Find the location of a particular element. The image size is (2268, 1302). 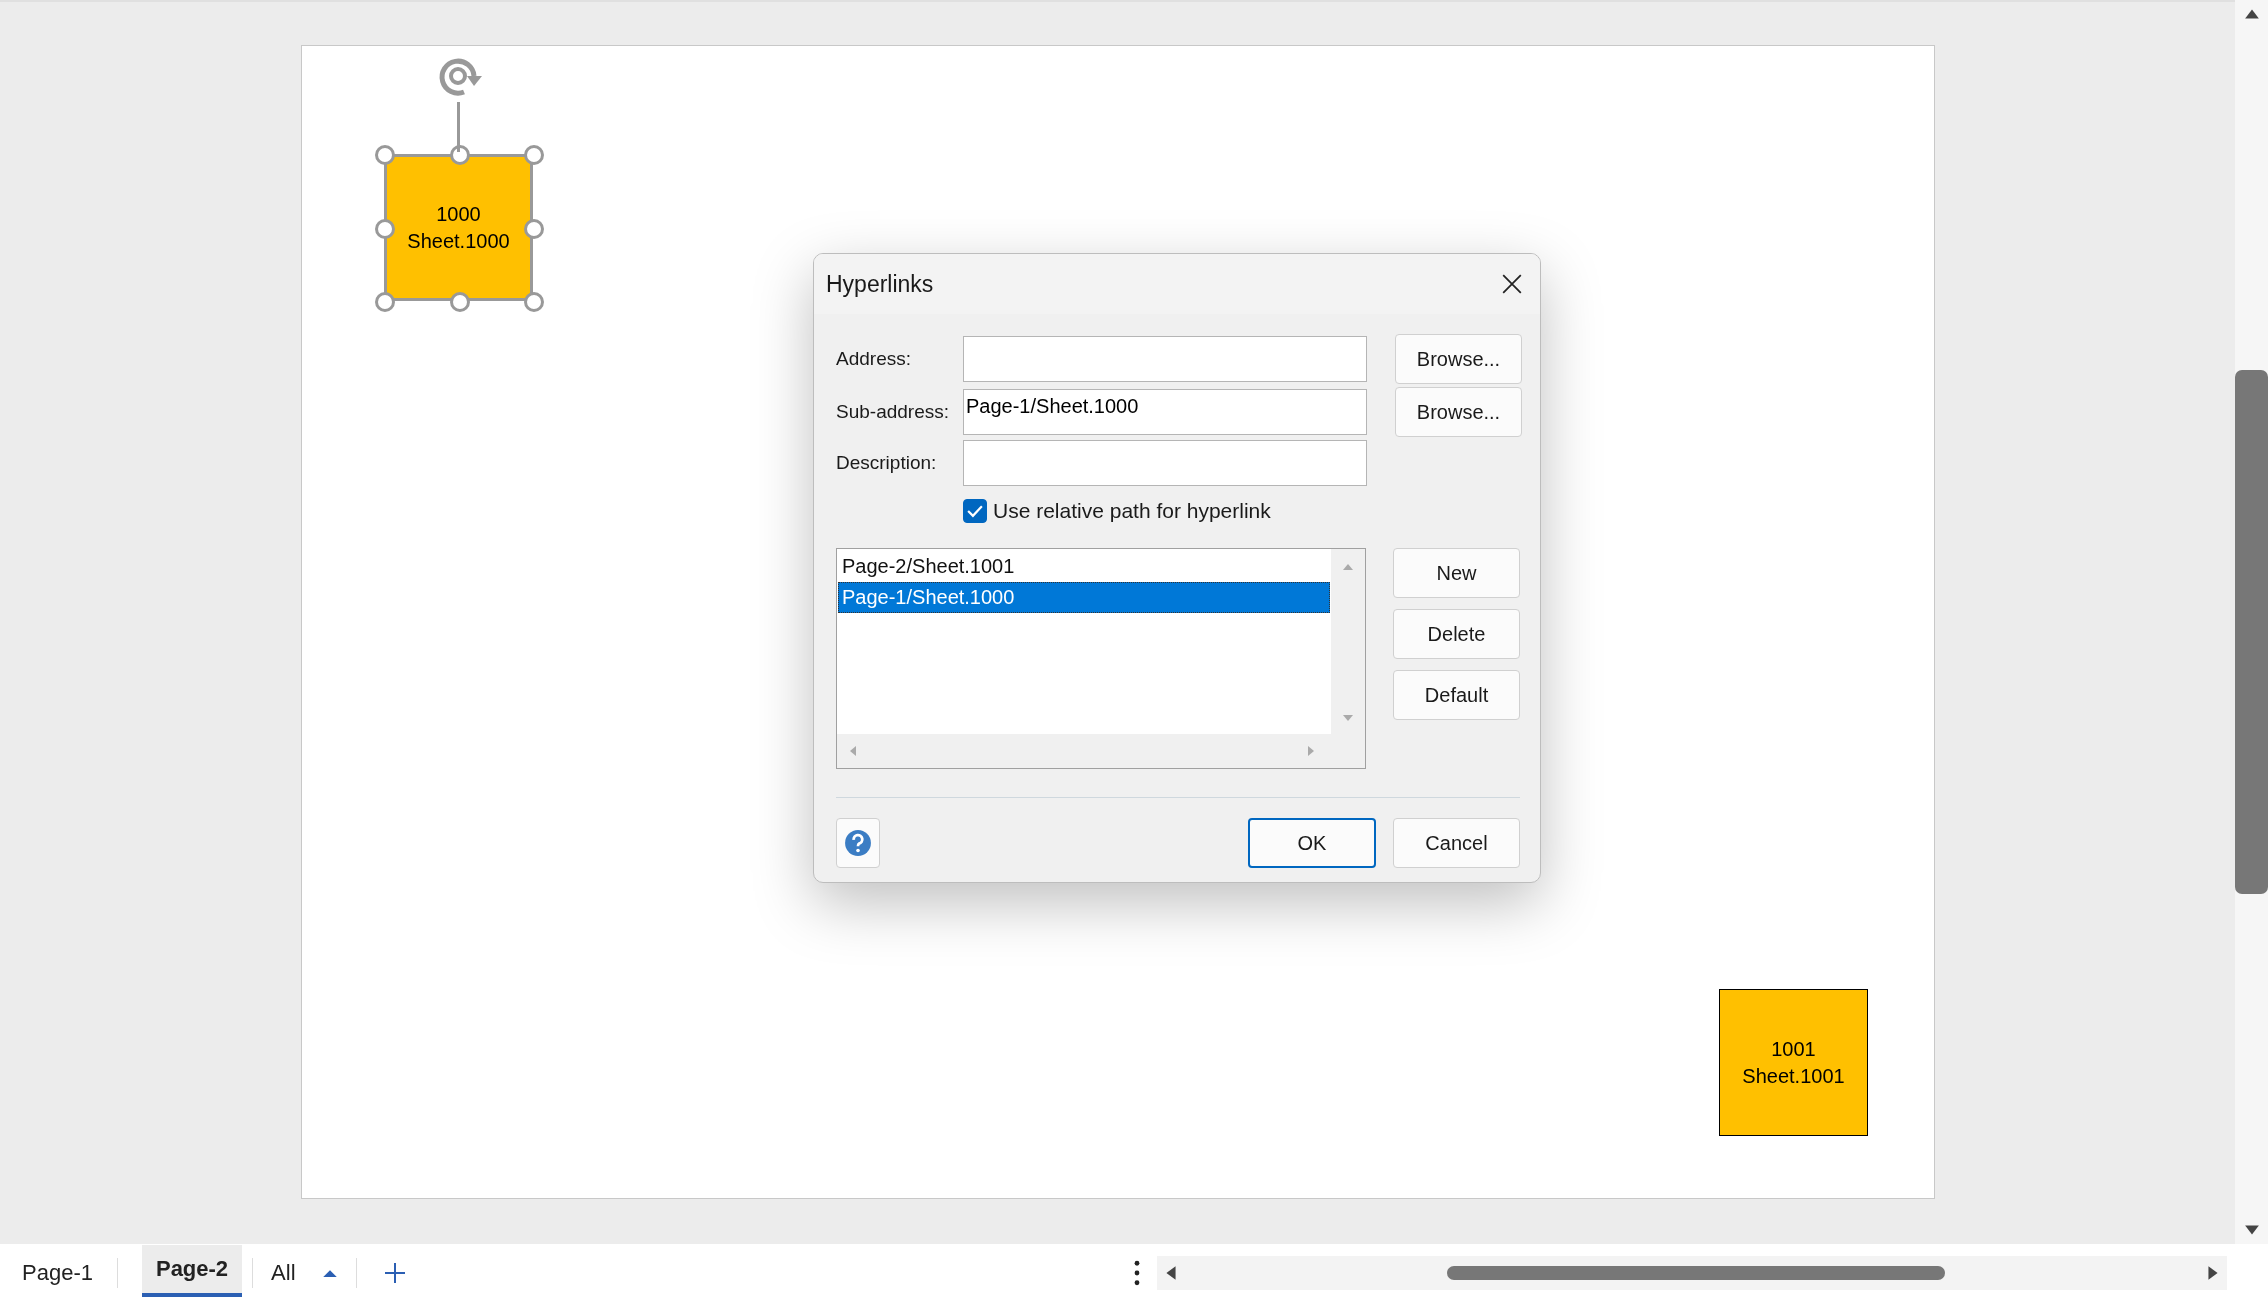

text-field: Page-1/Sheet.1000 is located at coordinates (1165, 412).